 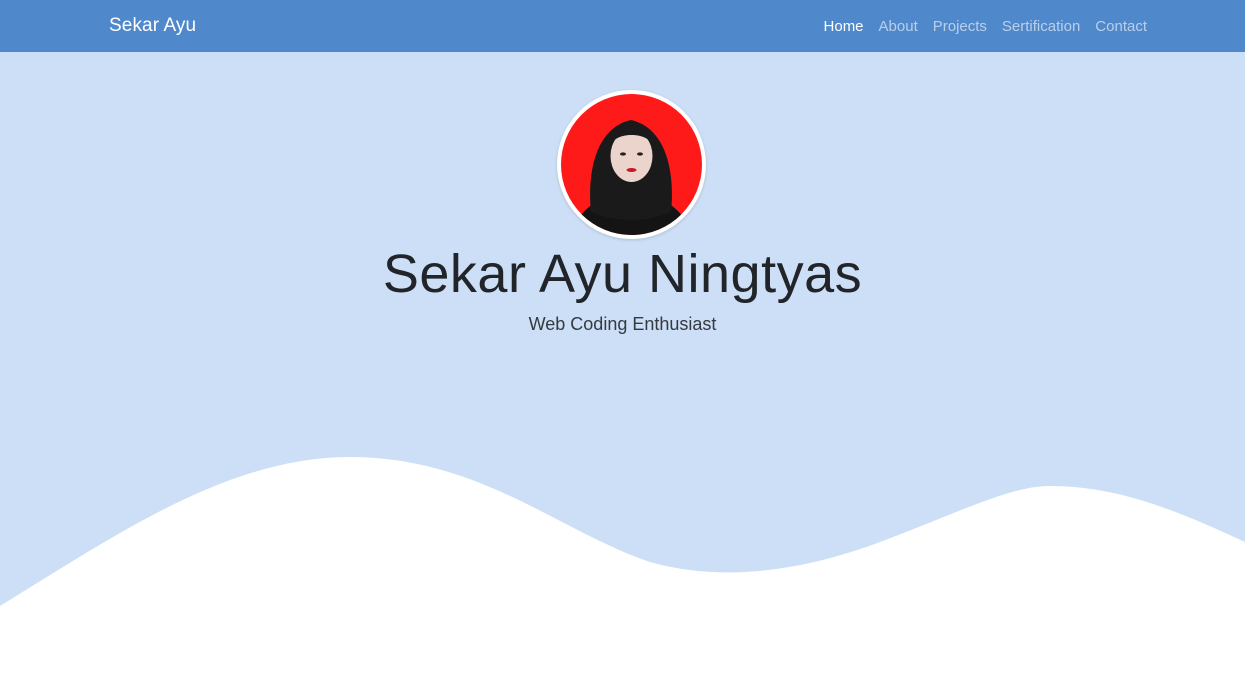 I want to click on nav-link-sertification: Sertification, so click(x=1041, y=26).